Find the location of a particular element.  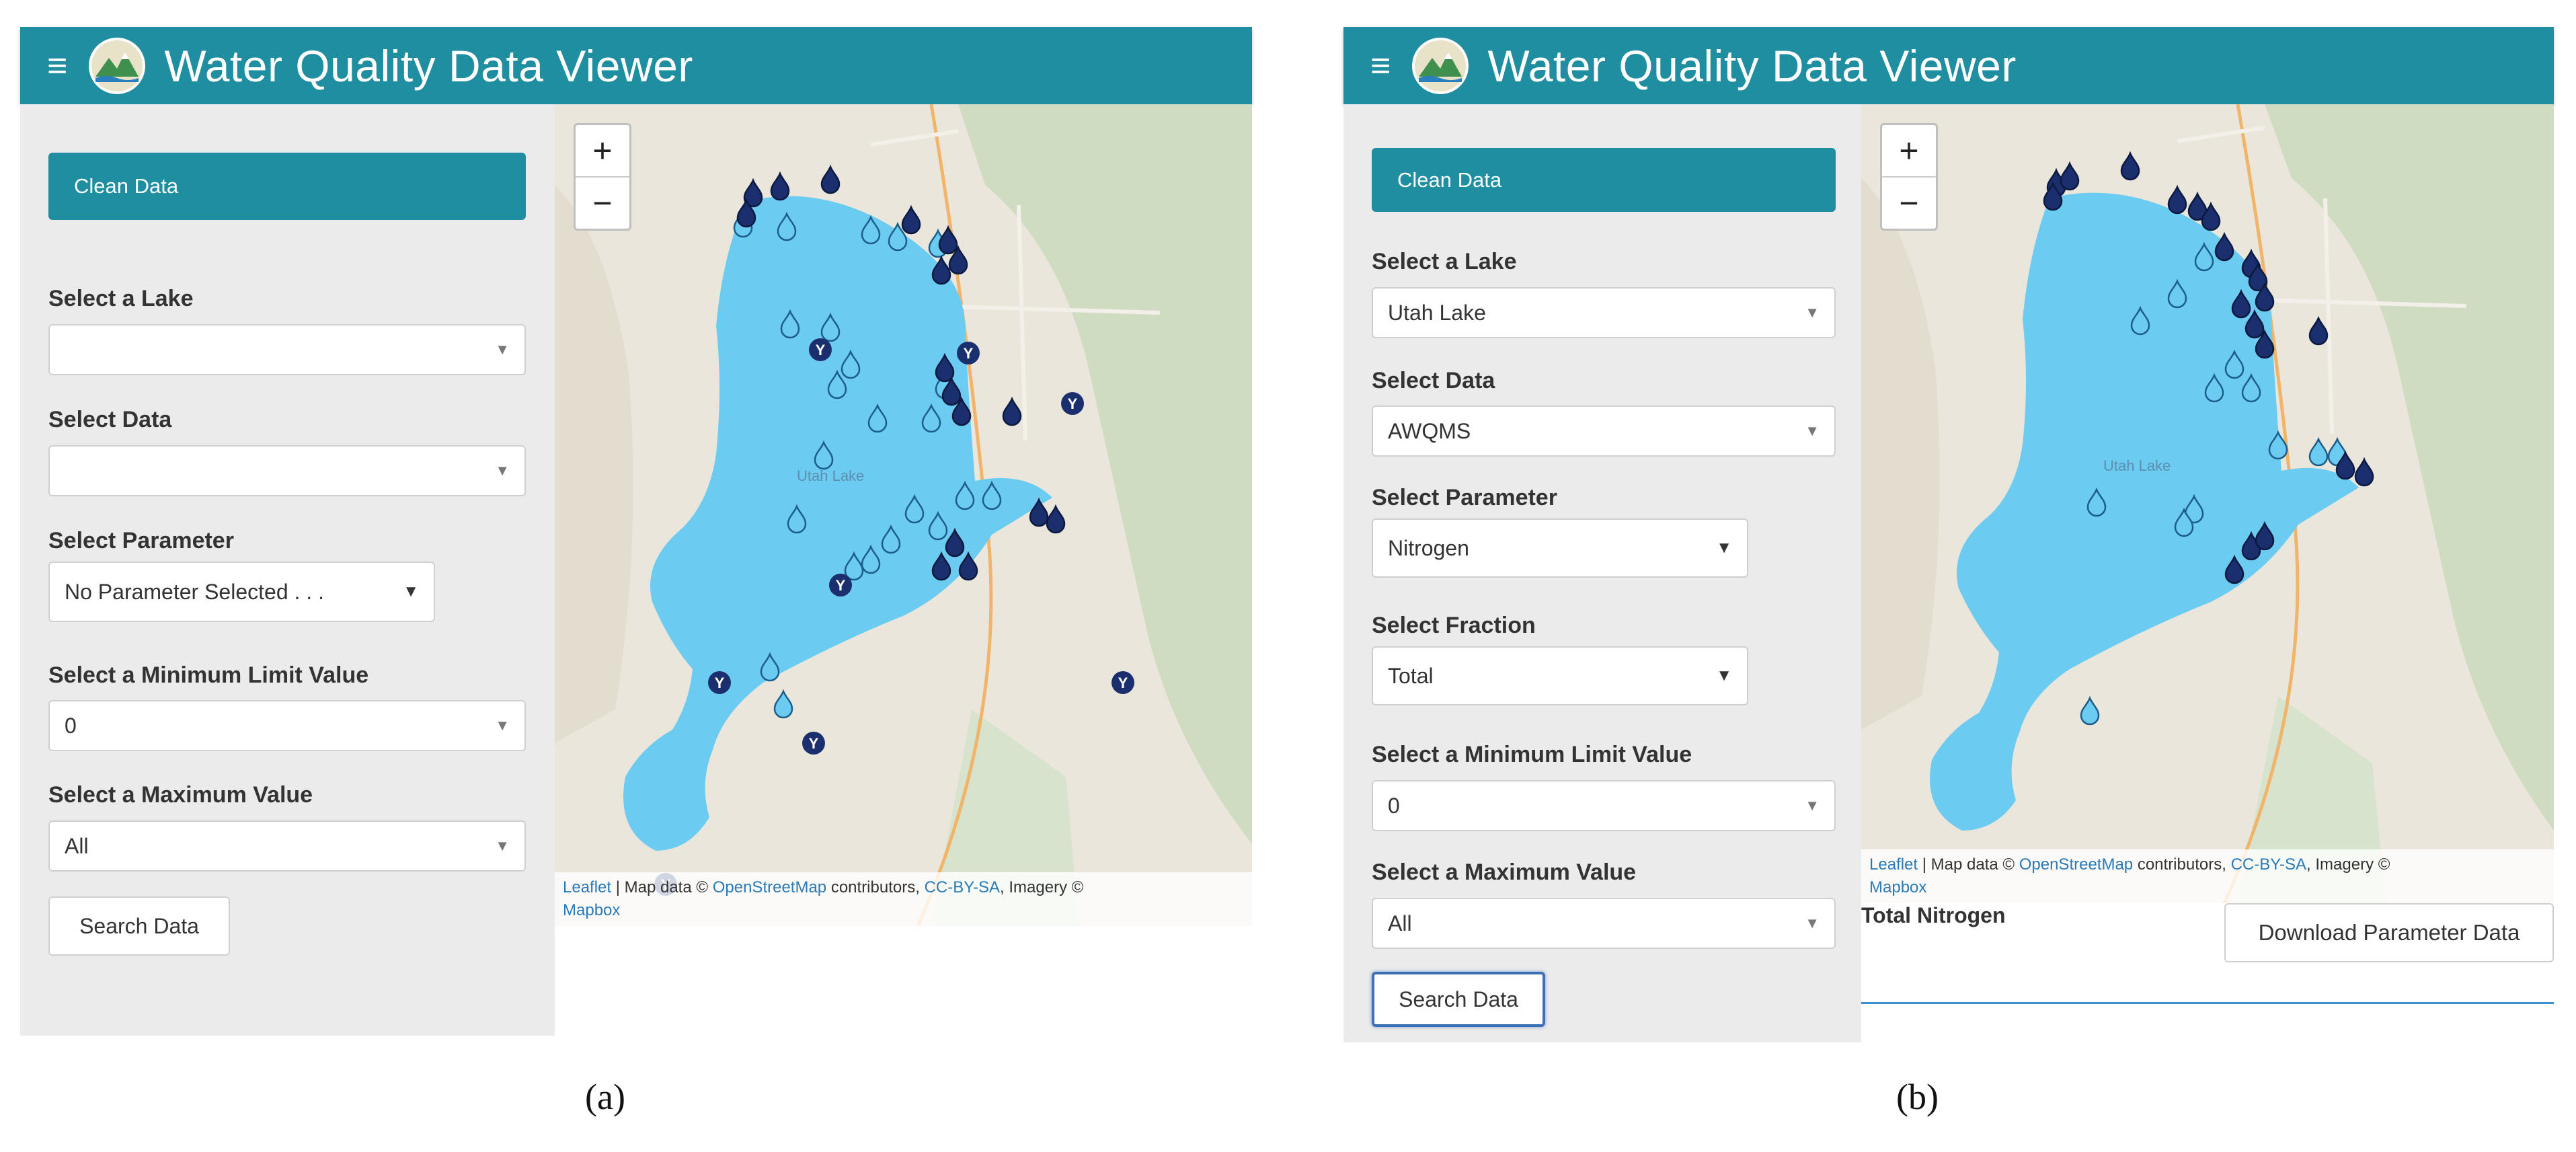

lake-select: Utah Lake ▼ is located at coordinates (1604, 312).